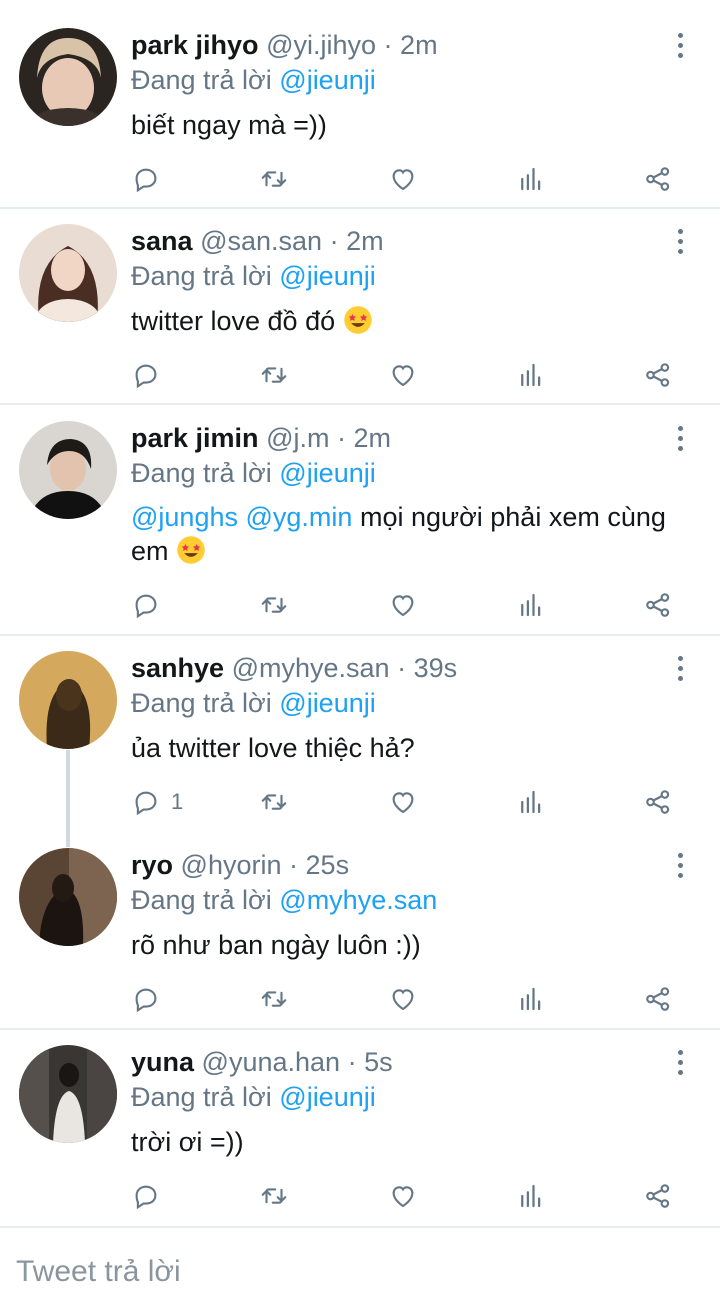 This screenshot has width=720, height=1309. What do you see at coordinates (261, 438) in the screenshot?
I see `tweet-header: park jimin @j.m · 2m` at bounding box center [261, 438].